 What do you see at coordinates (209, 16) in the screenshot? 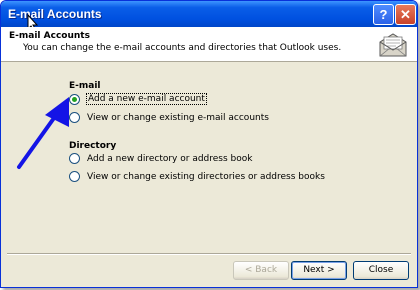
I see `title-bar: E-mail Accounts ? ✕` at bounding box center [209, 16].